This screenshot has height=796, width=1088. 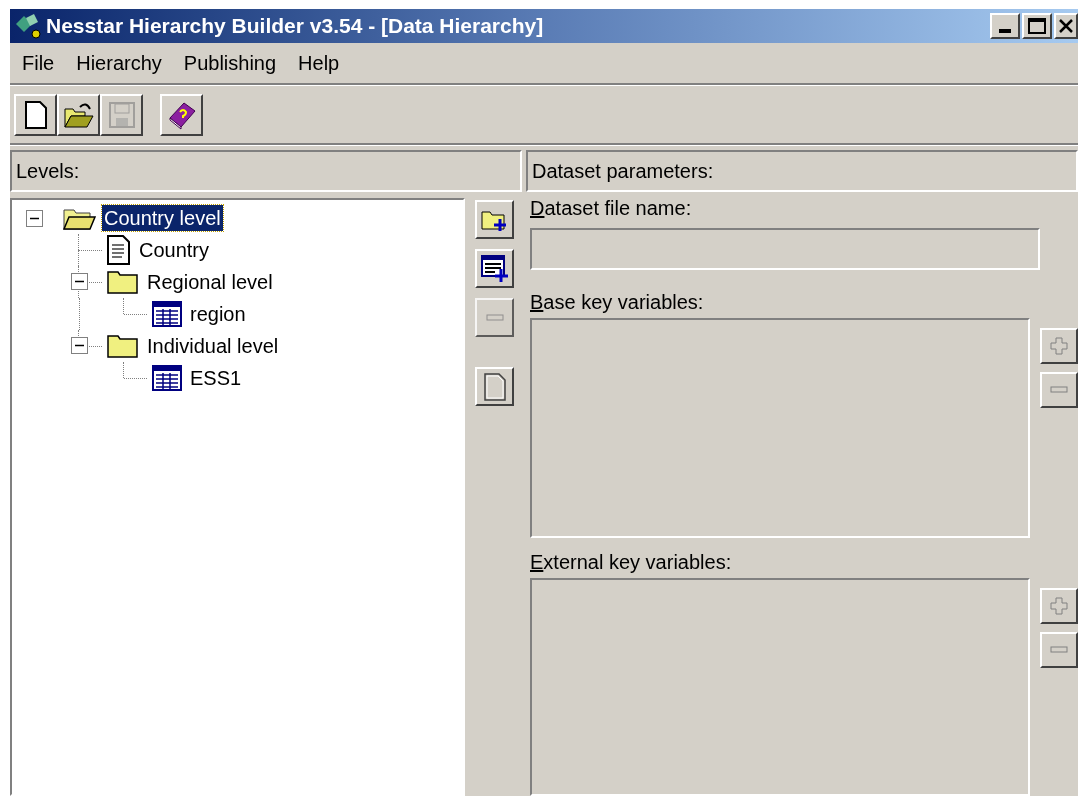 What do you see at coordinates (266, 171) in the screenshot?
I see `panel-header: Levels:` at bounding box center [266, 171].